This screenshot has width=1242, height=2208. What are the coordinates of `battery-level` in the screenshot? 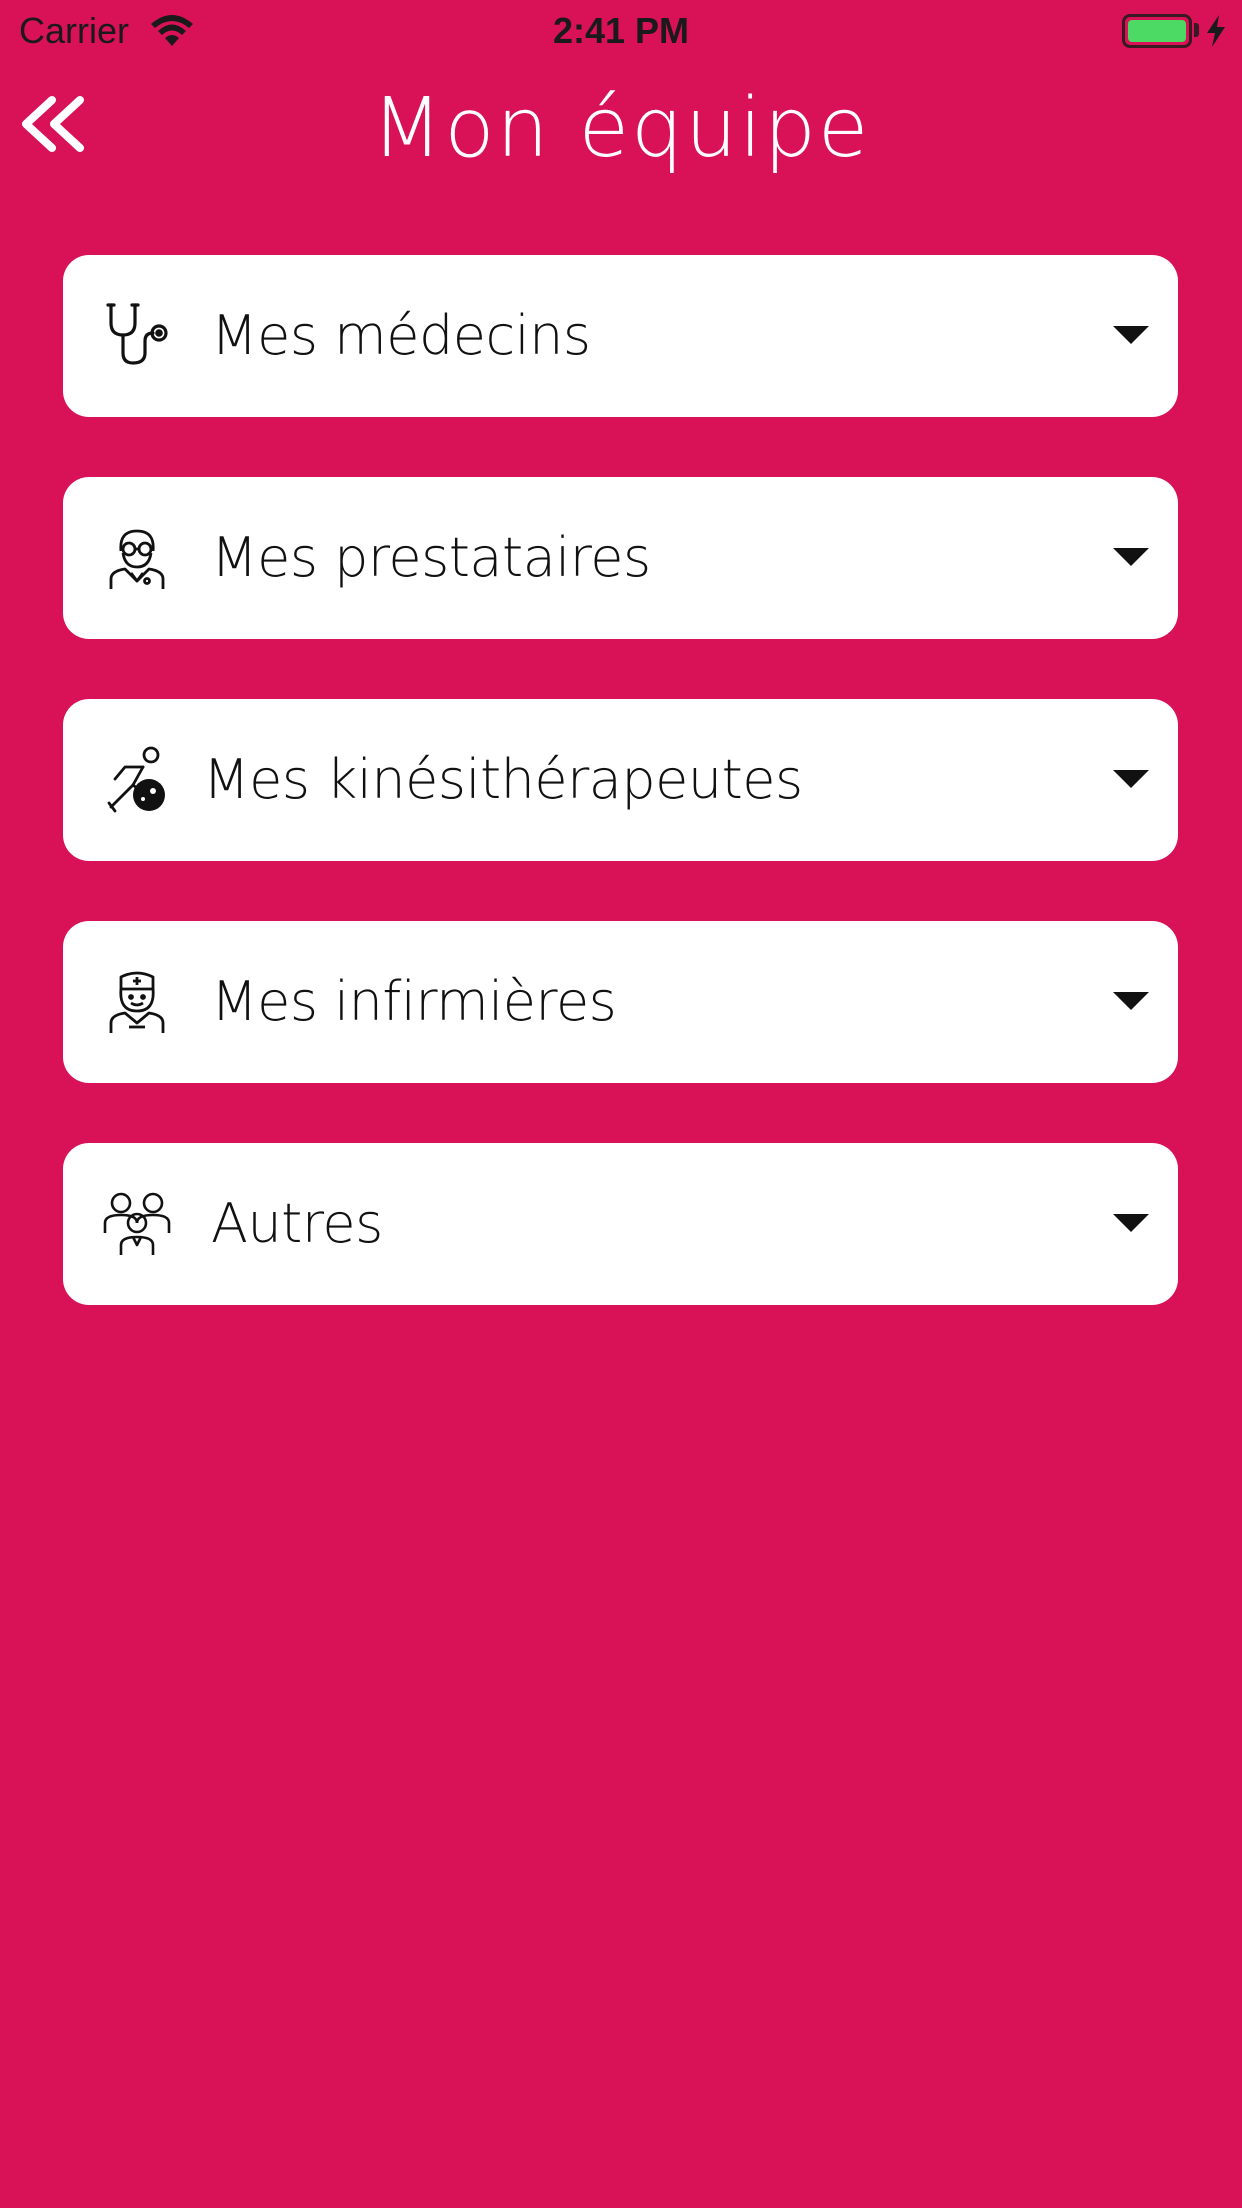 It's located at (1157, 31).